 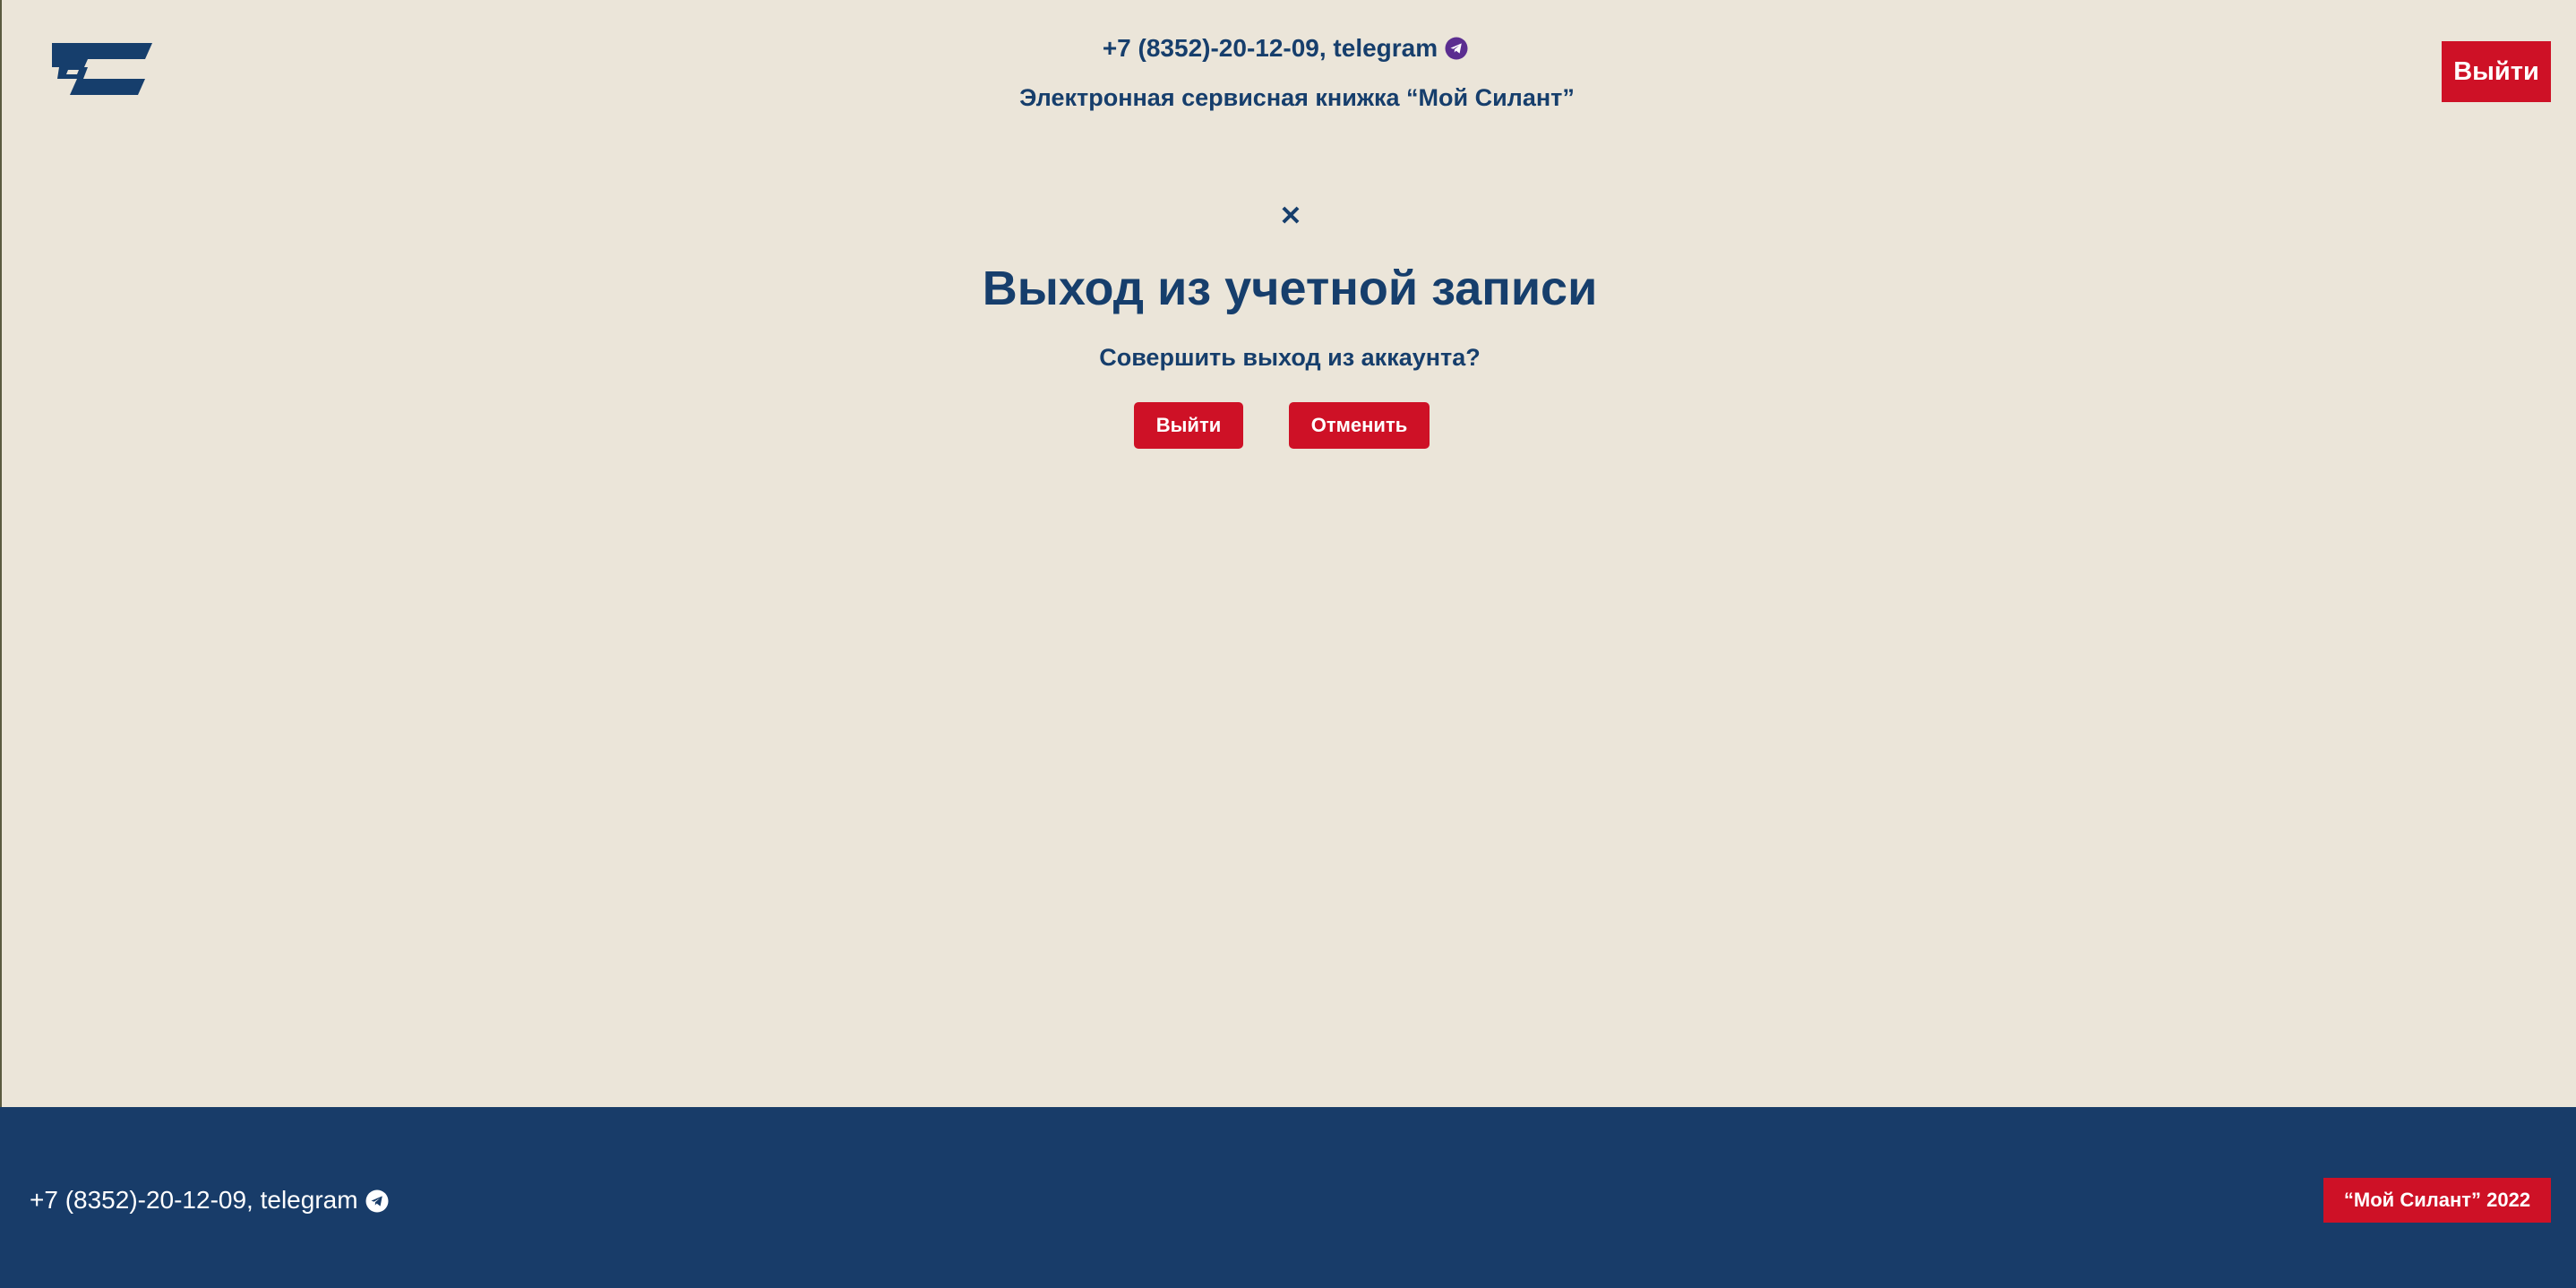 I want to click on header-contact: +7 (8352)-20-12-09, telegram, so click(x=1288, y=48).